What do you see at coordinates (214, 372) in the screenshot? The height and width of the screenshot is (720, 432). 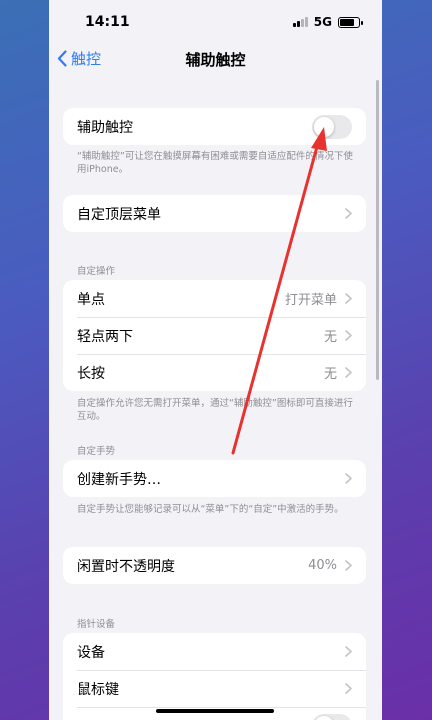 I see `action-row-long-press: 长按 无` at bounding box center [214, 372].